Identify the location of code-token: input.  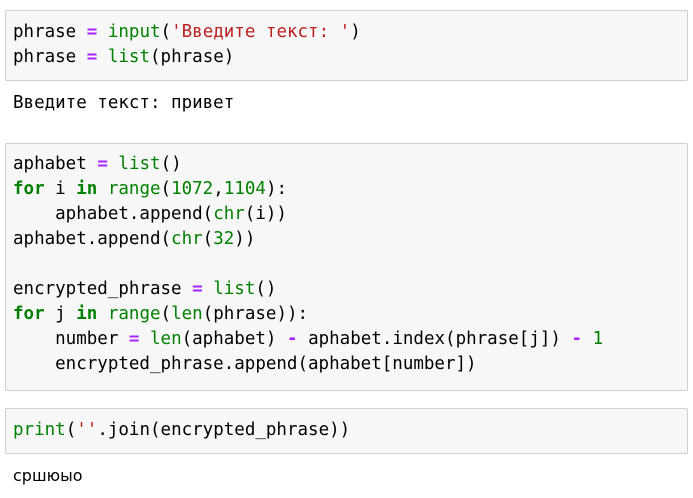
(134, 32).